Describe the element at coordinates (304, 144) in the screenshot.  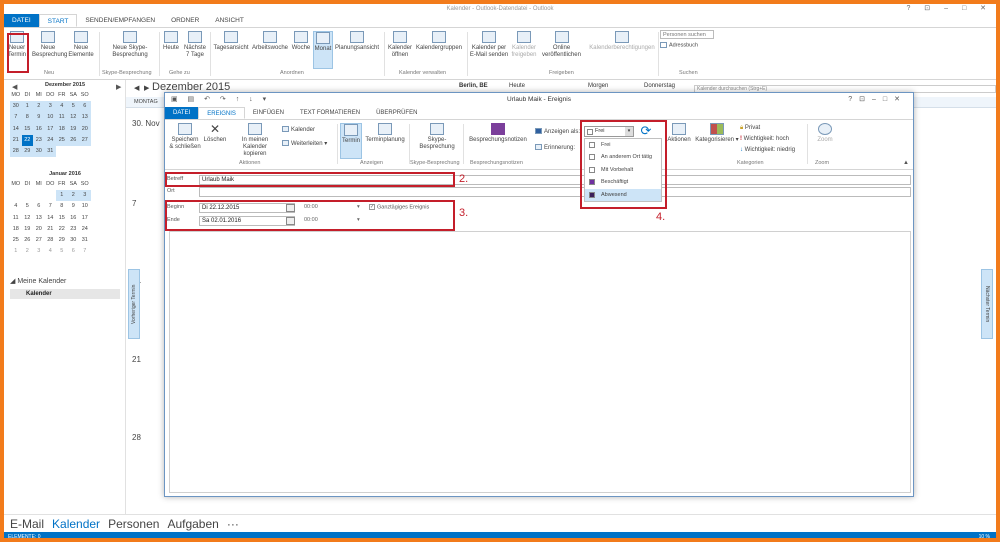
I see `forward-button: Weiterleiten ▾` at that location.